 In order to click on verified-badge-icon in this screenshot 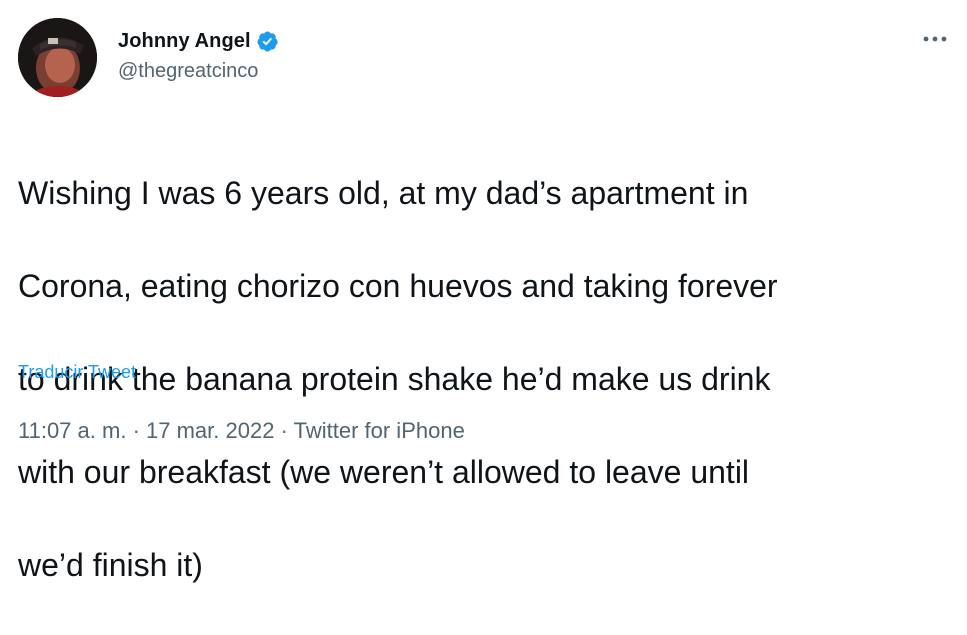, I will do `click(267, 41)`.